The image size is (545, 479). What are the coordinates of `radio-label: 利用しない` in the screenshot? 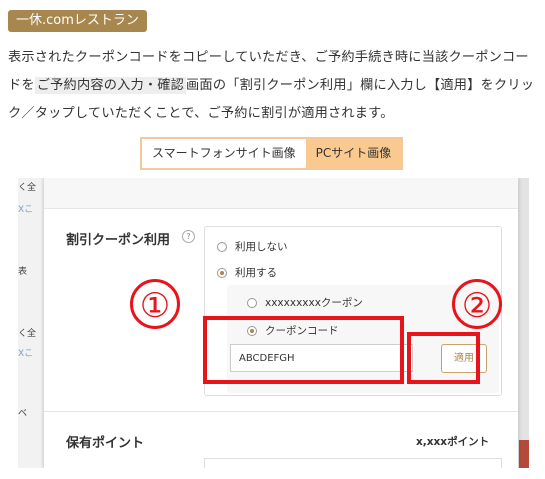 It's located at (261, 247).